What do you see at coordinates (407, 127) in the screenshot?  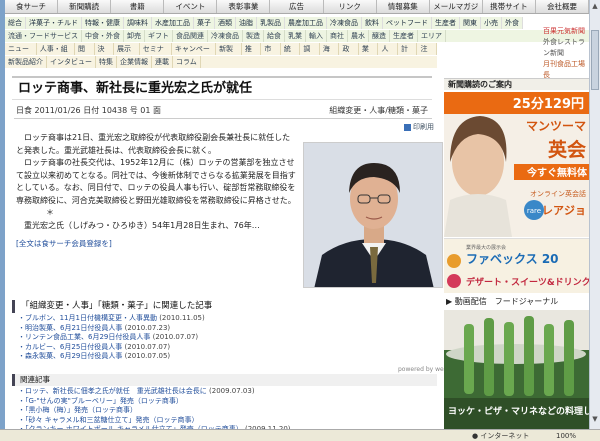 I see `print-icon` at bounding box center [407, 127].